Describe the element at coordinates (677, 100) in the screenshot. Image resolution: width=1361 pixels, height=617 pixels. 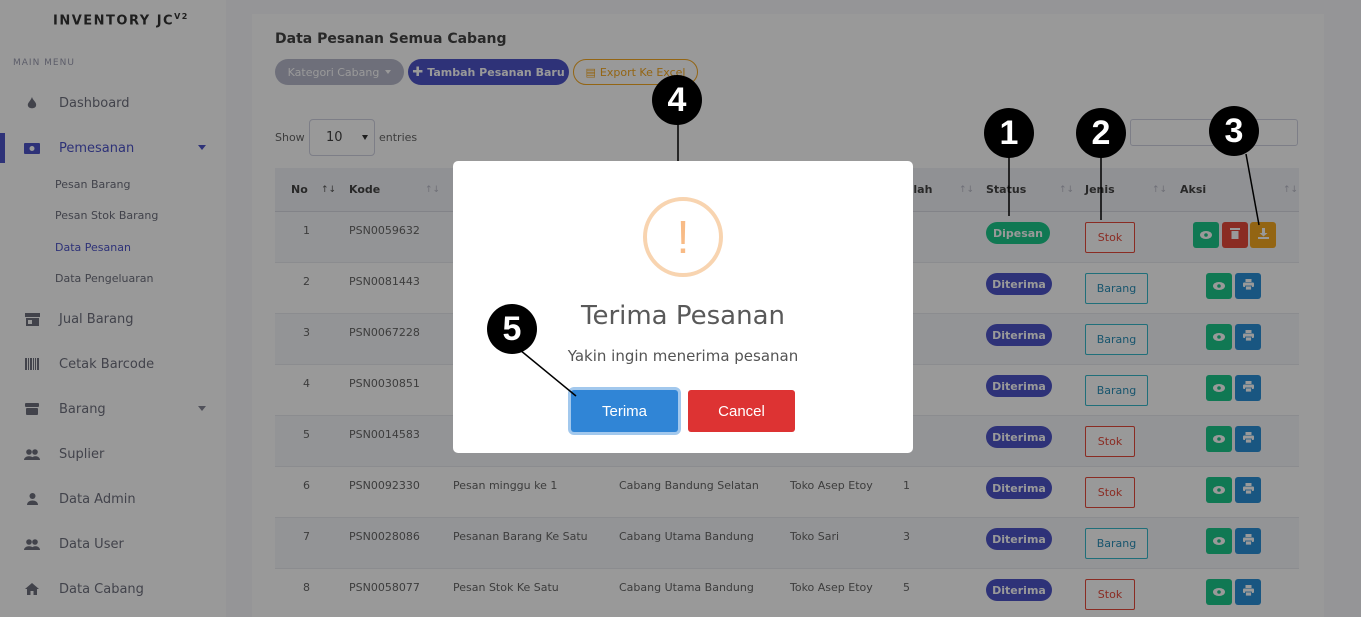
I see `annotation-marker-4: 4` at that location.